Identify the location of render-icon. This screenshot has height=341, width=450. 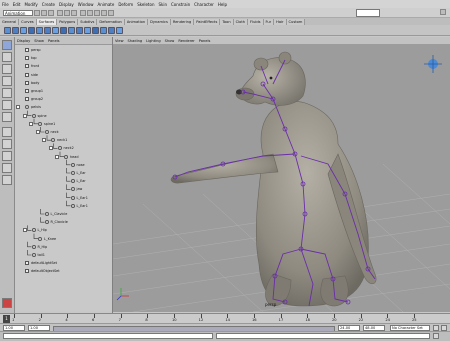
(104, 12).